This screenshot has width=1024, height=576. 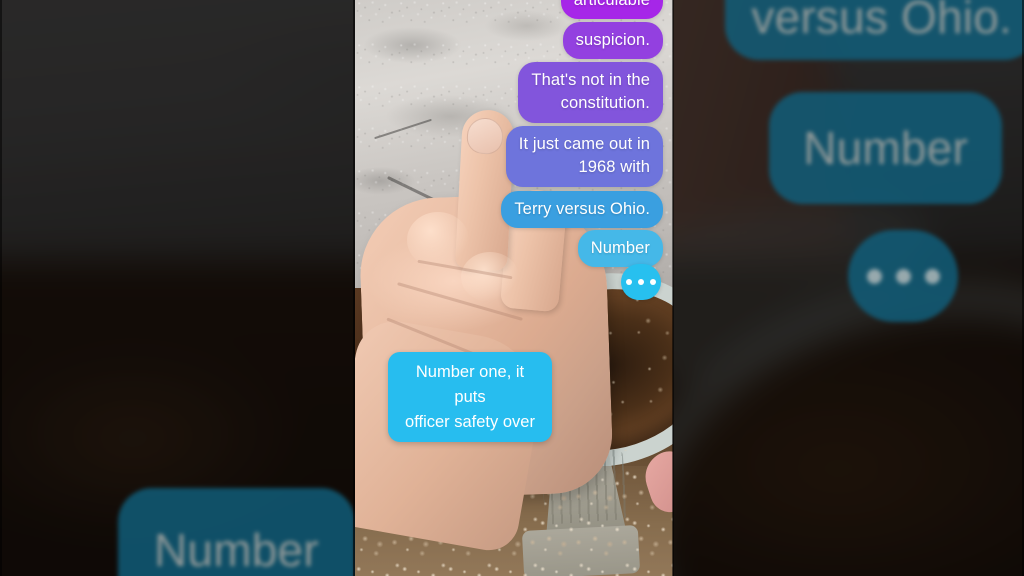 What do you see at coordinates (354, 288) in the screenshot?
I see `video-left-seam` at bounding box center [354, 288].